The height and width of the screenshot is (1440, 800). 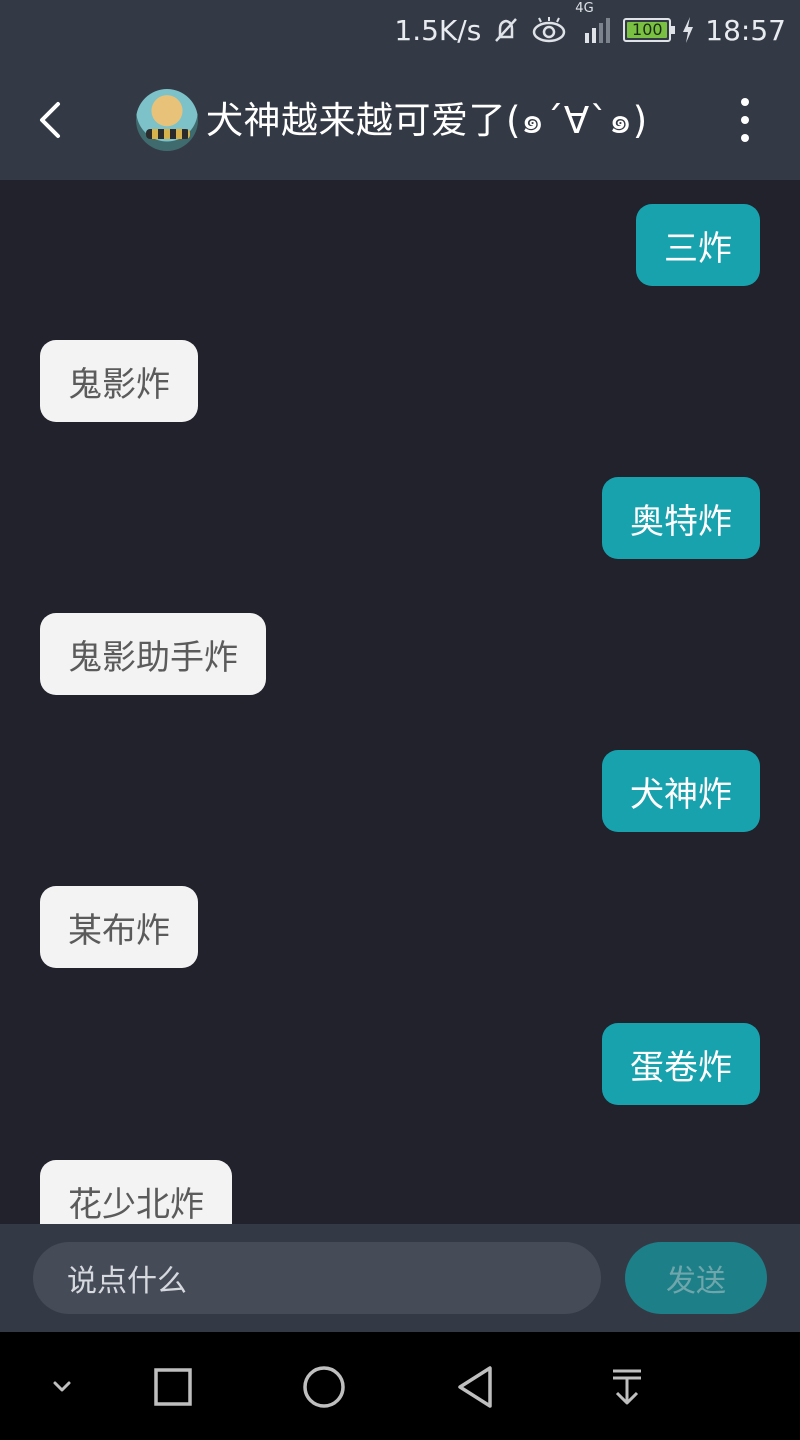 I want to click on message-input-placeholder: 说点什么, so click(x=127, y=1281).